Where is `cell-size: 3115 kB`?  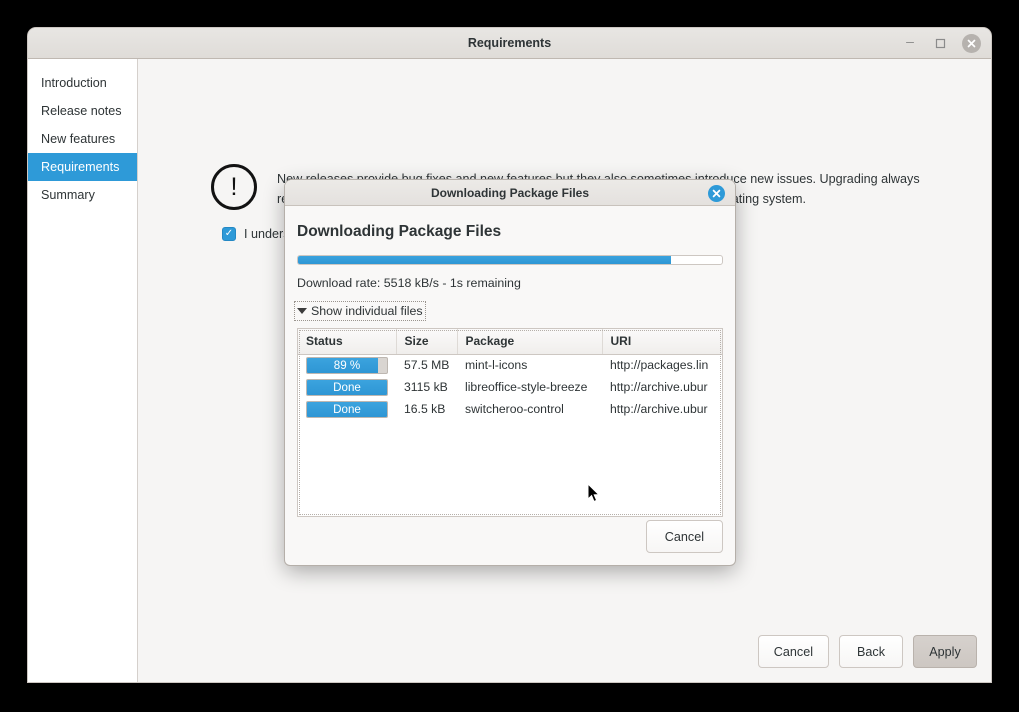
cell-size: 3115 kB is located at coordinates (426, 387).